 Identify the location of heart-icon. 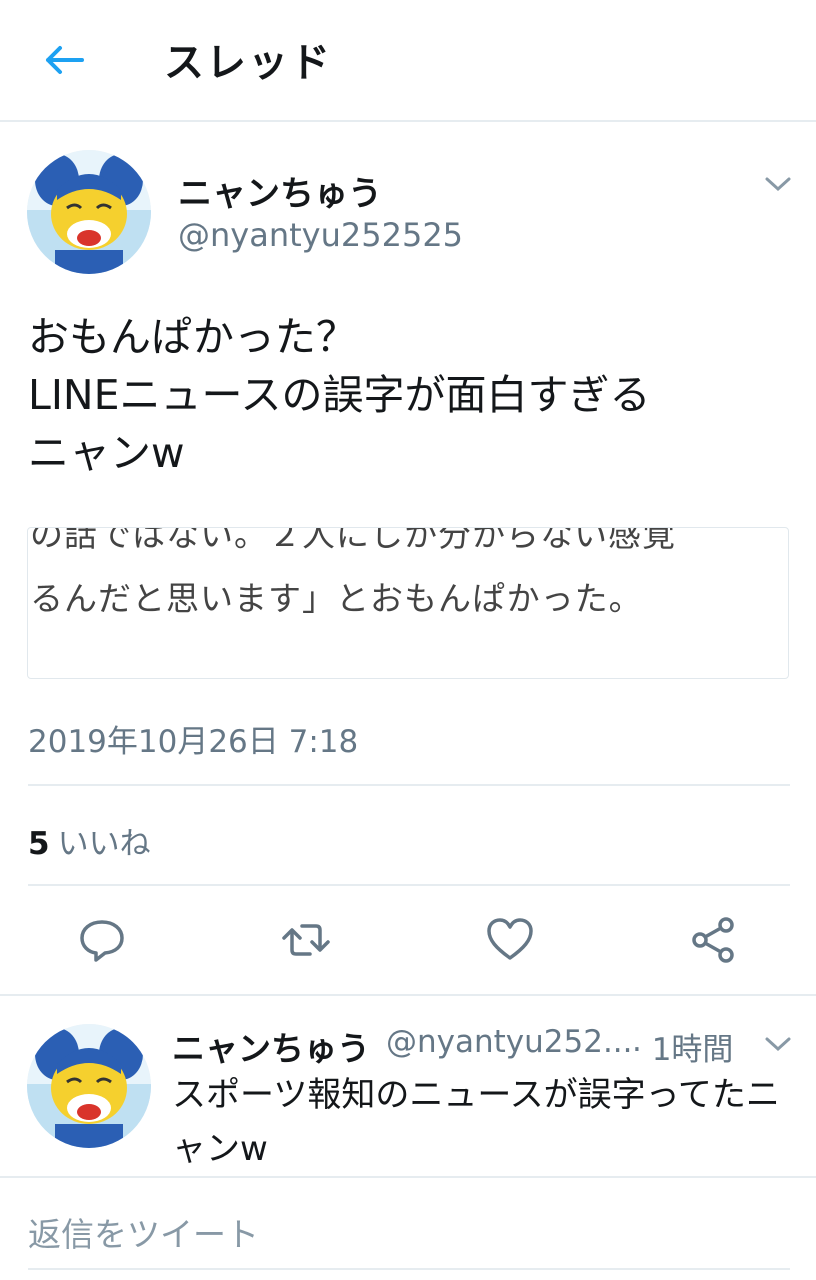
(510, 939).